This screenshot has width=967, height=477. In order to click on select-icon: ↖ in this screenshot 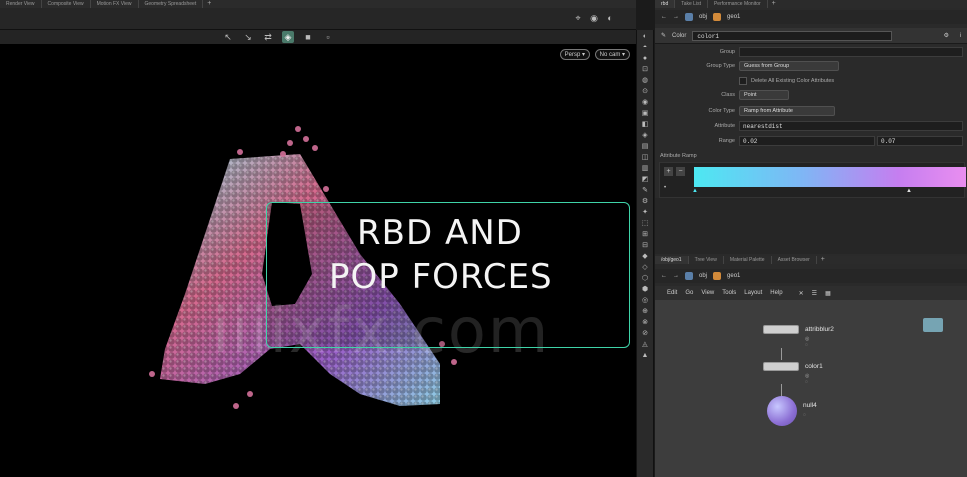, I will do `click(228, 37)`.